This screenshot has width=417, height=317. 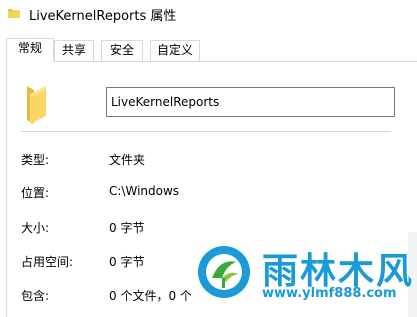 I want to click on separator, so click(x=206, y=131).